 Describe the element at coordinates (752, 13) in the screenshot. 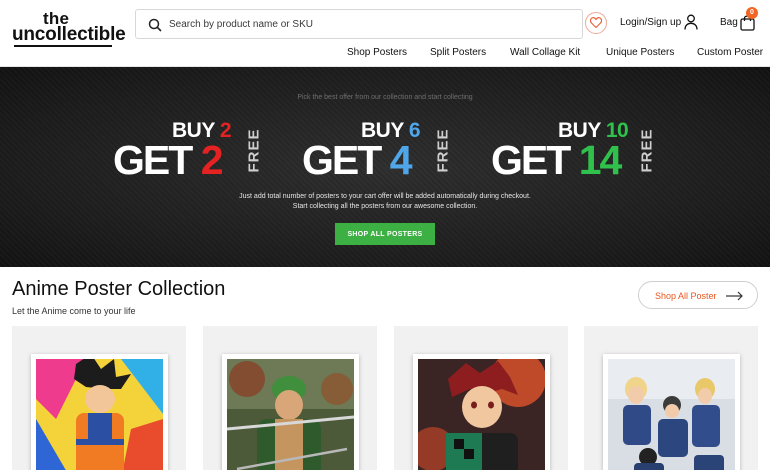

I see `bag-count-badge: 0` at that location.